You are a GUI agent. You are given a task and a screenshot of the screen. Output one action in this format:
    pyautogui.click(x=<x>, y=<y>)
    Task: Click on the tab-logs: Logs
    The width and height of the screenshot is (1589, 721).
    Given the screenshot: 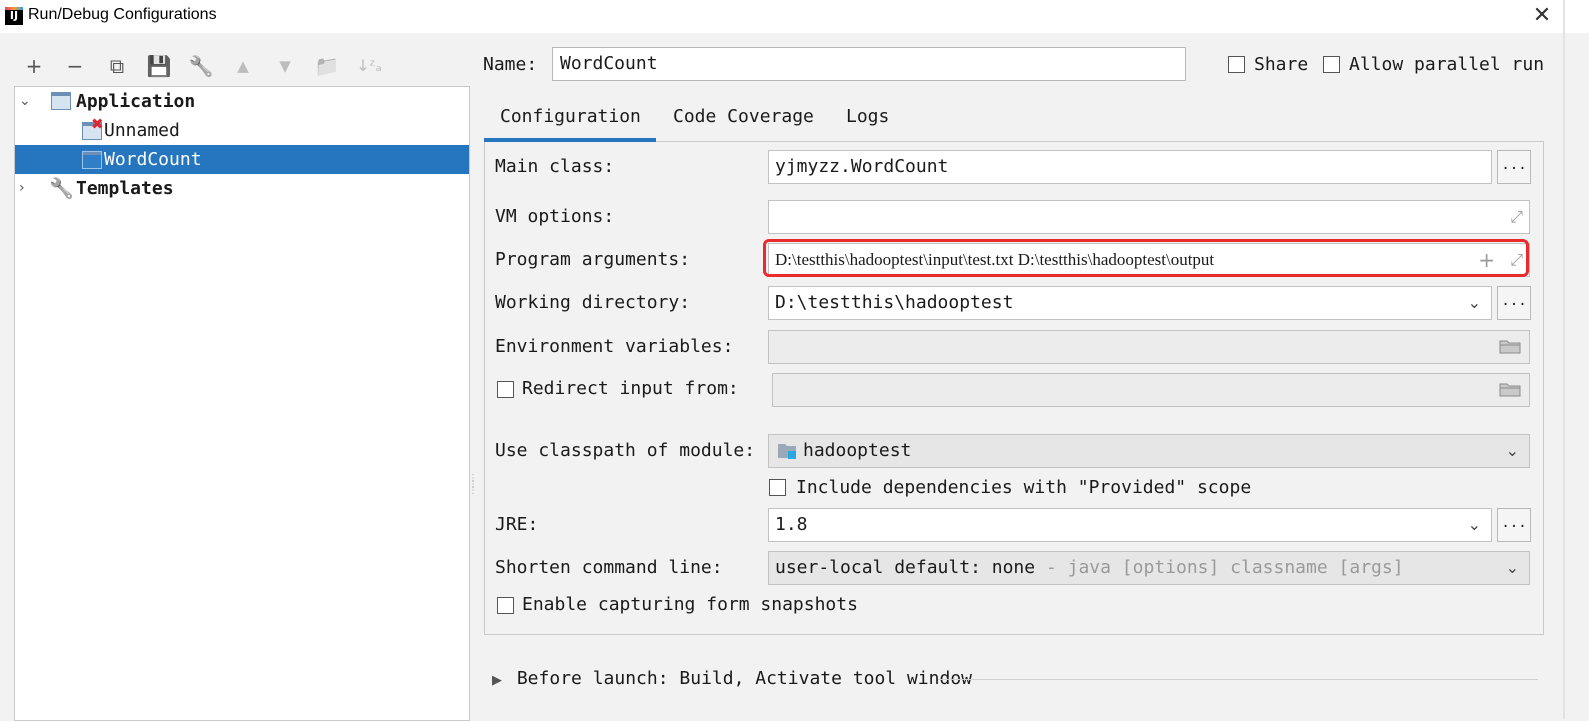 What is the action you would take?
    pyautogui.click(x=867, y=122)
    